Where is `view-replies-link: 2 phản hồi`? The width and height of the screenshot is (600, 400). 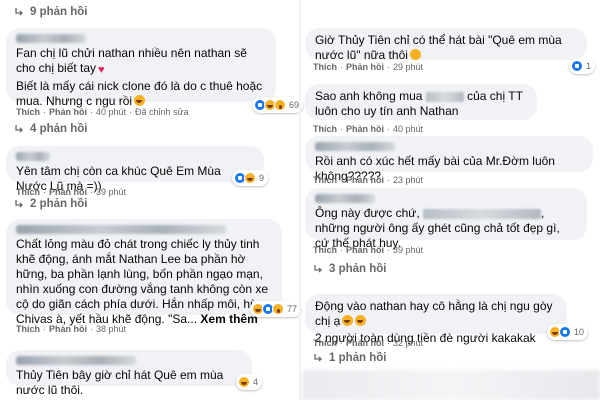
view-replies-link: 2 phản hồi is located at coordinates (51, 204).